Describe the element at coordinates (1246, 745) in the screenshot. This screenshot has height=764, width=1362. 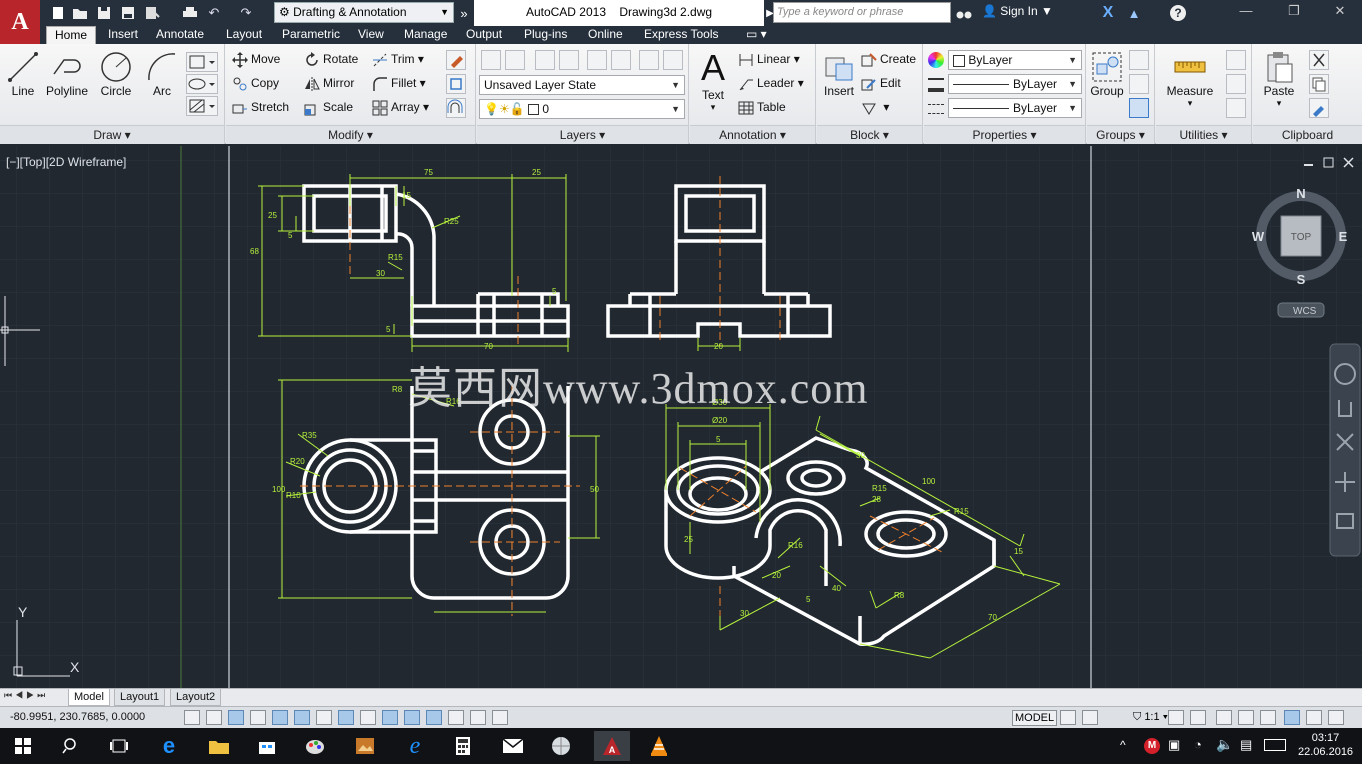
I see `notifications-icon: ▤` at that location.